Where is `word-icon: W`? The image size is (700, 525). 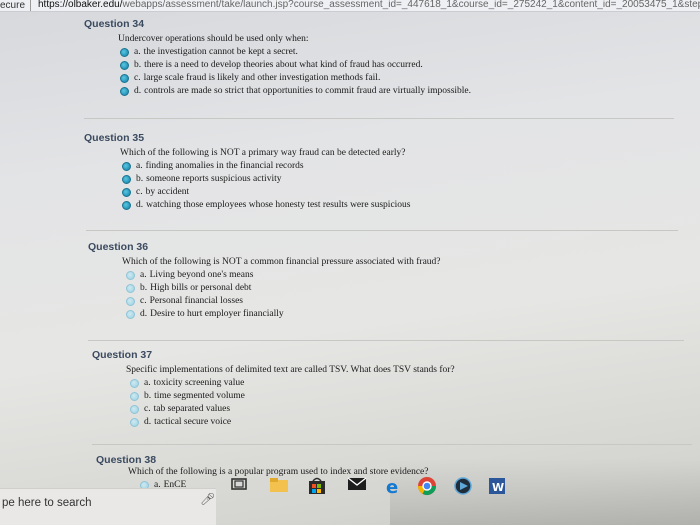 word-icon: W is located at coordinates (497, 487).